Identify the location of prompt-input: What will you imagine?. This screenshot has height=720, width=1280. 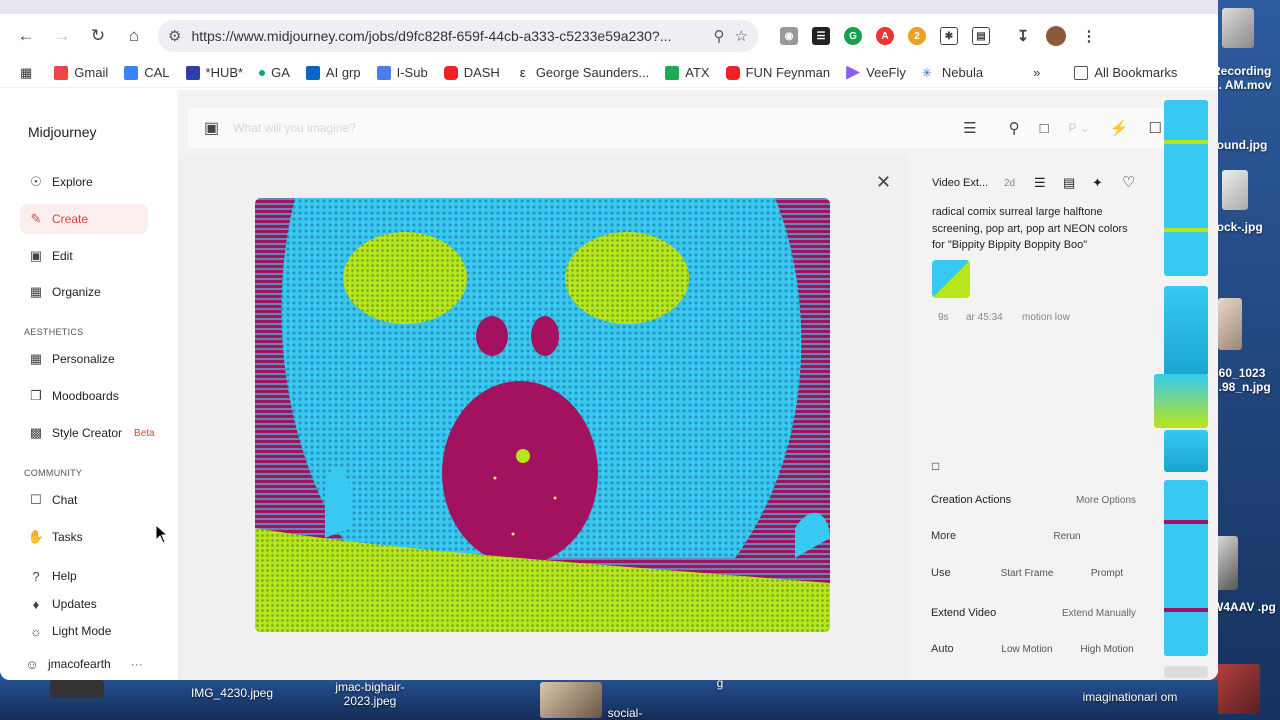
(598, 128).